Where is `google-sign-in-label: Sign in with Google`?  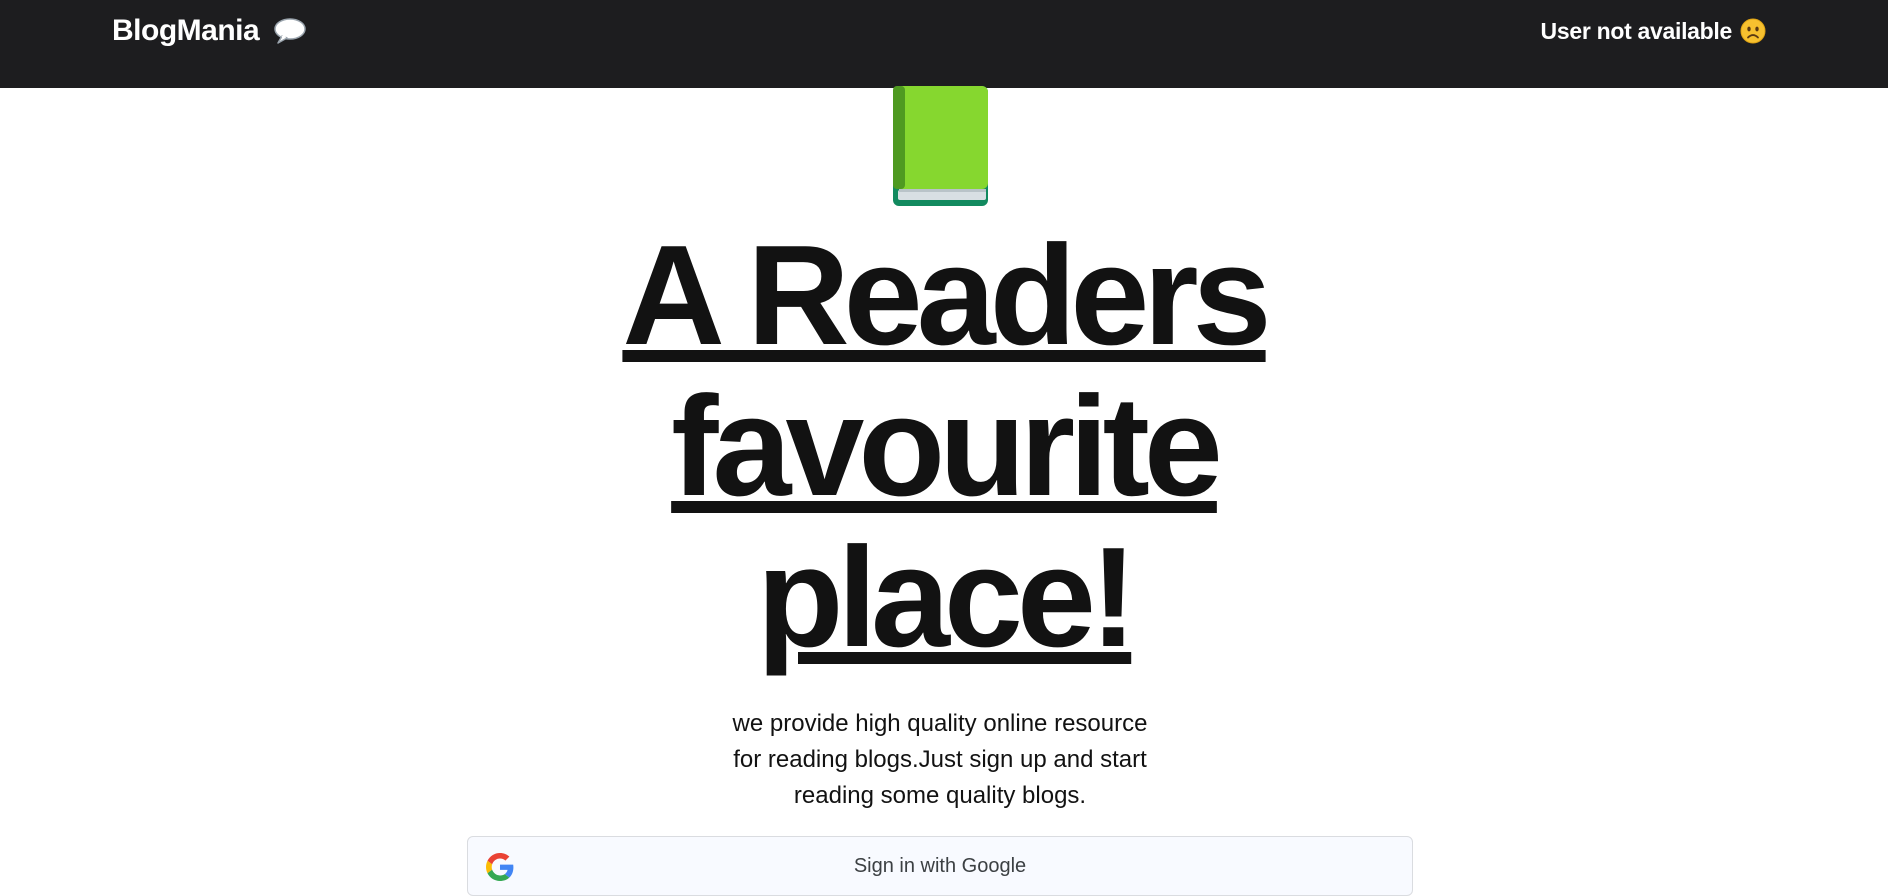 google-sign-in-label: Sign in with Google is located at coordinates (940, 866).